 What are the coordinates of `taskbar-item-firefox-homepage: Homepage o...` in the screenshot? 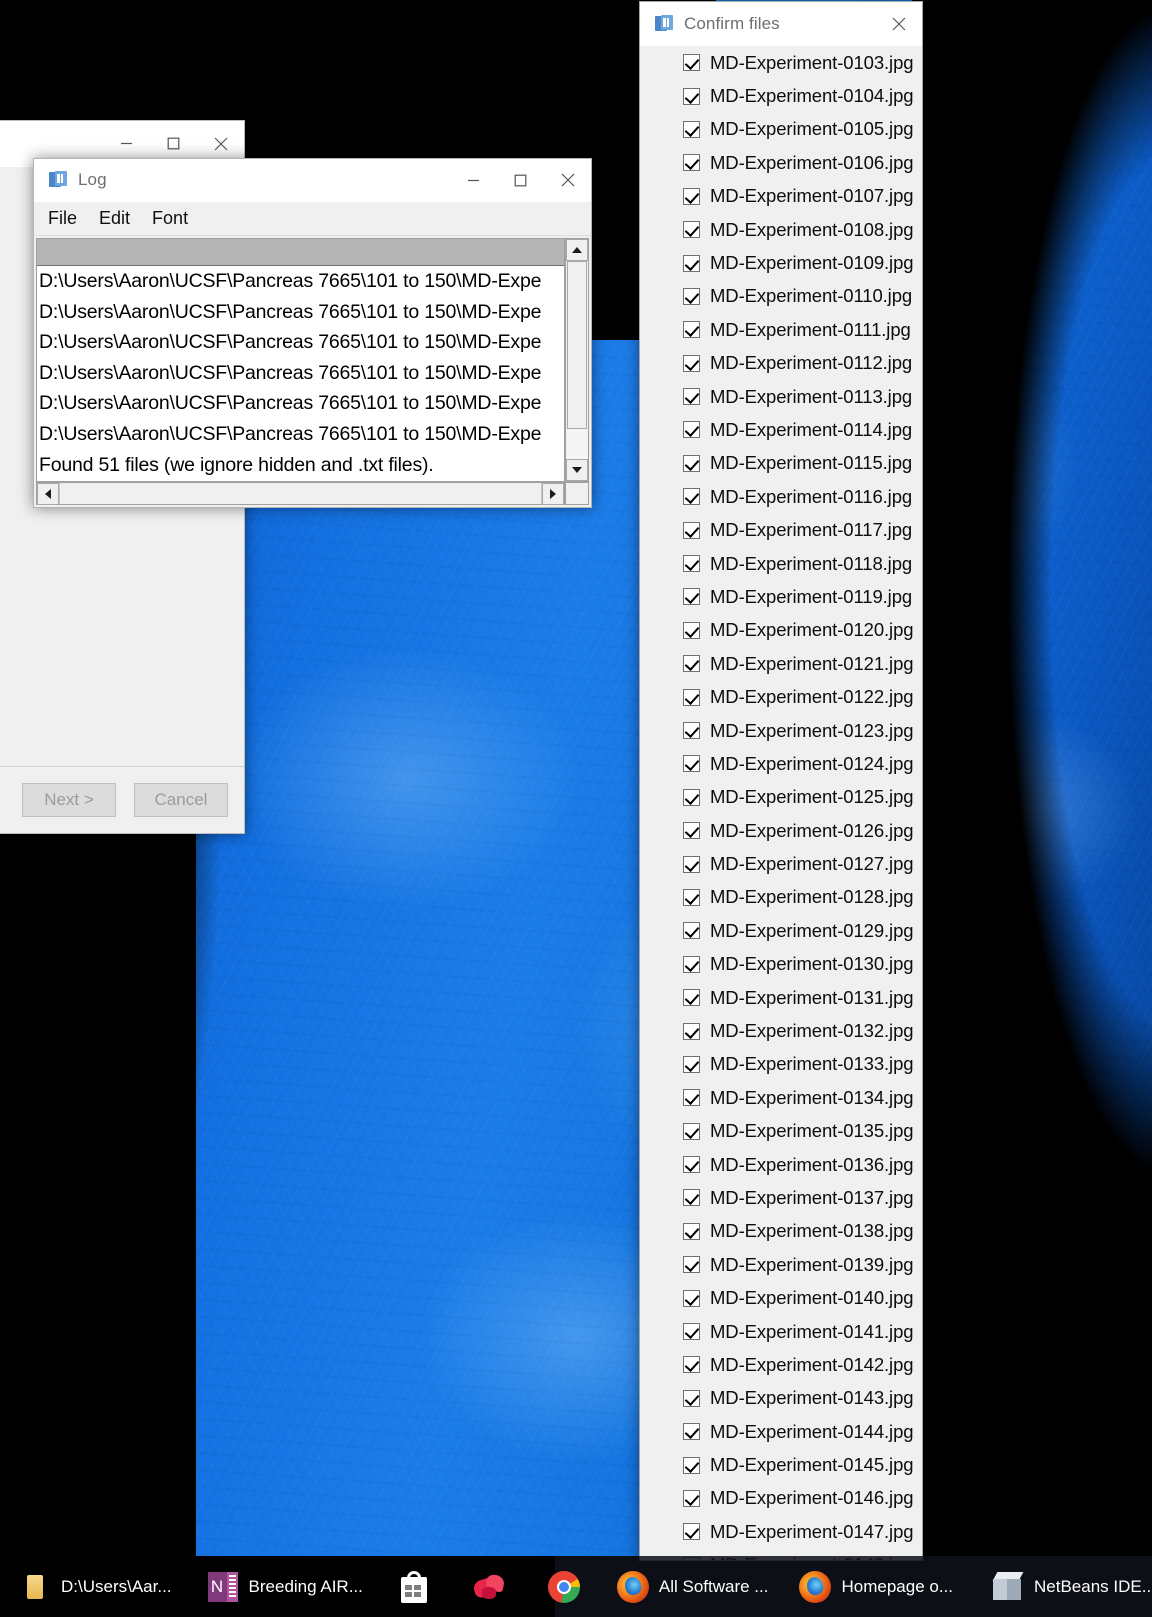 It's located at (872, 1586).